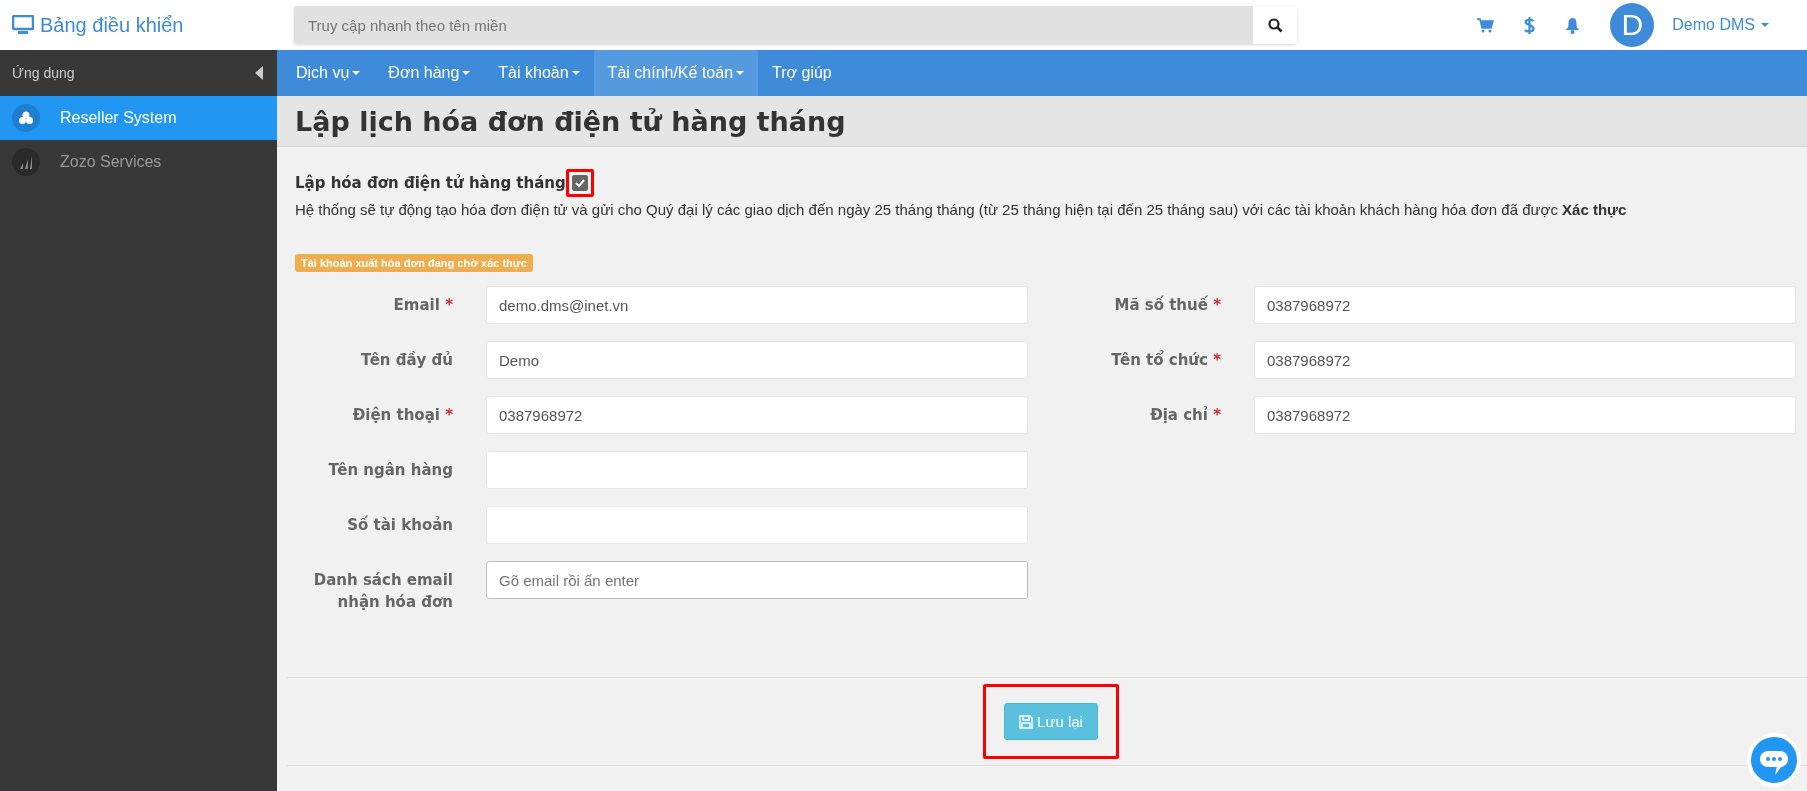 The height and width of the screenshot is (791, 1807). What do you see at coordinates (1632, 25) in the screenshot?
I see `user-avatar: D` at bounding box center [1632, 25].